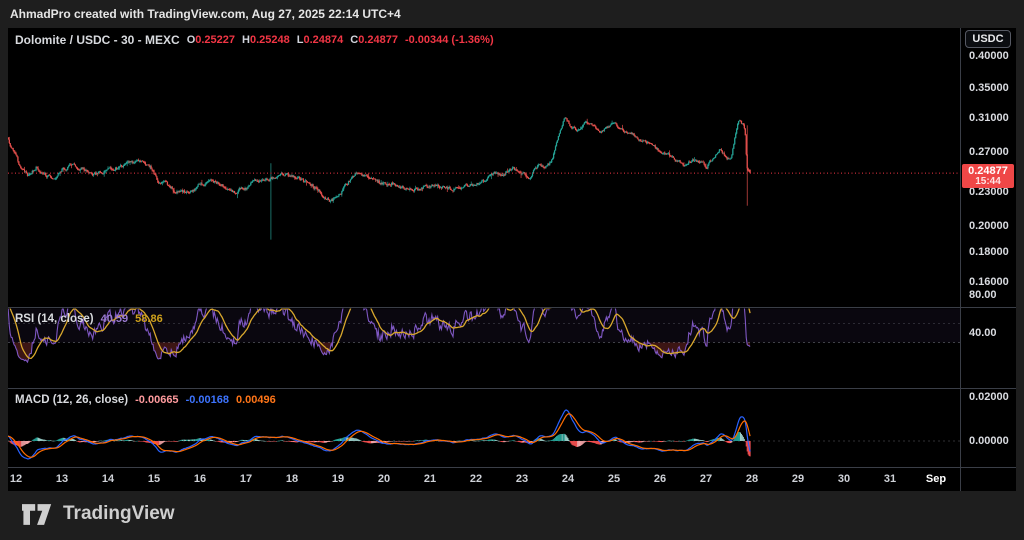 This screenshot has width=1024, height=540. I want to click on time-axis-label: 15, so click(154, 479).